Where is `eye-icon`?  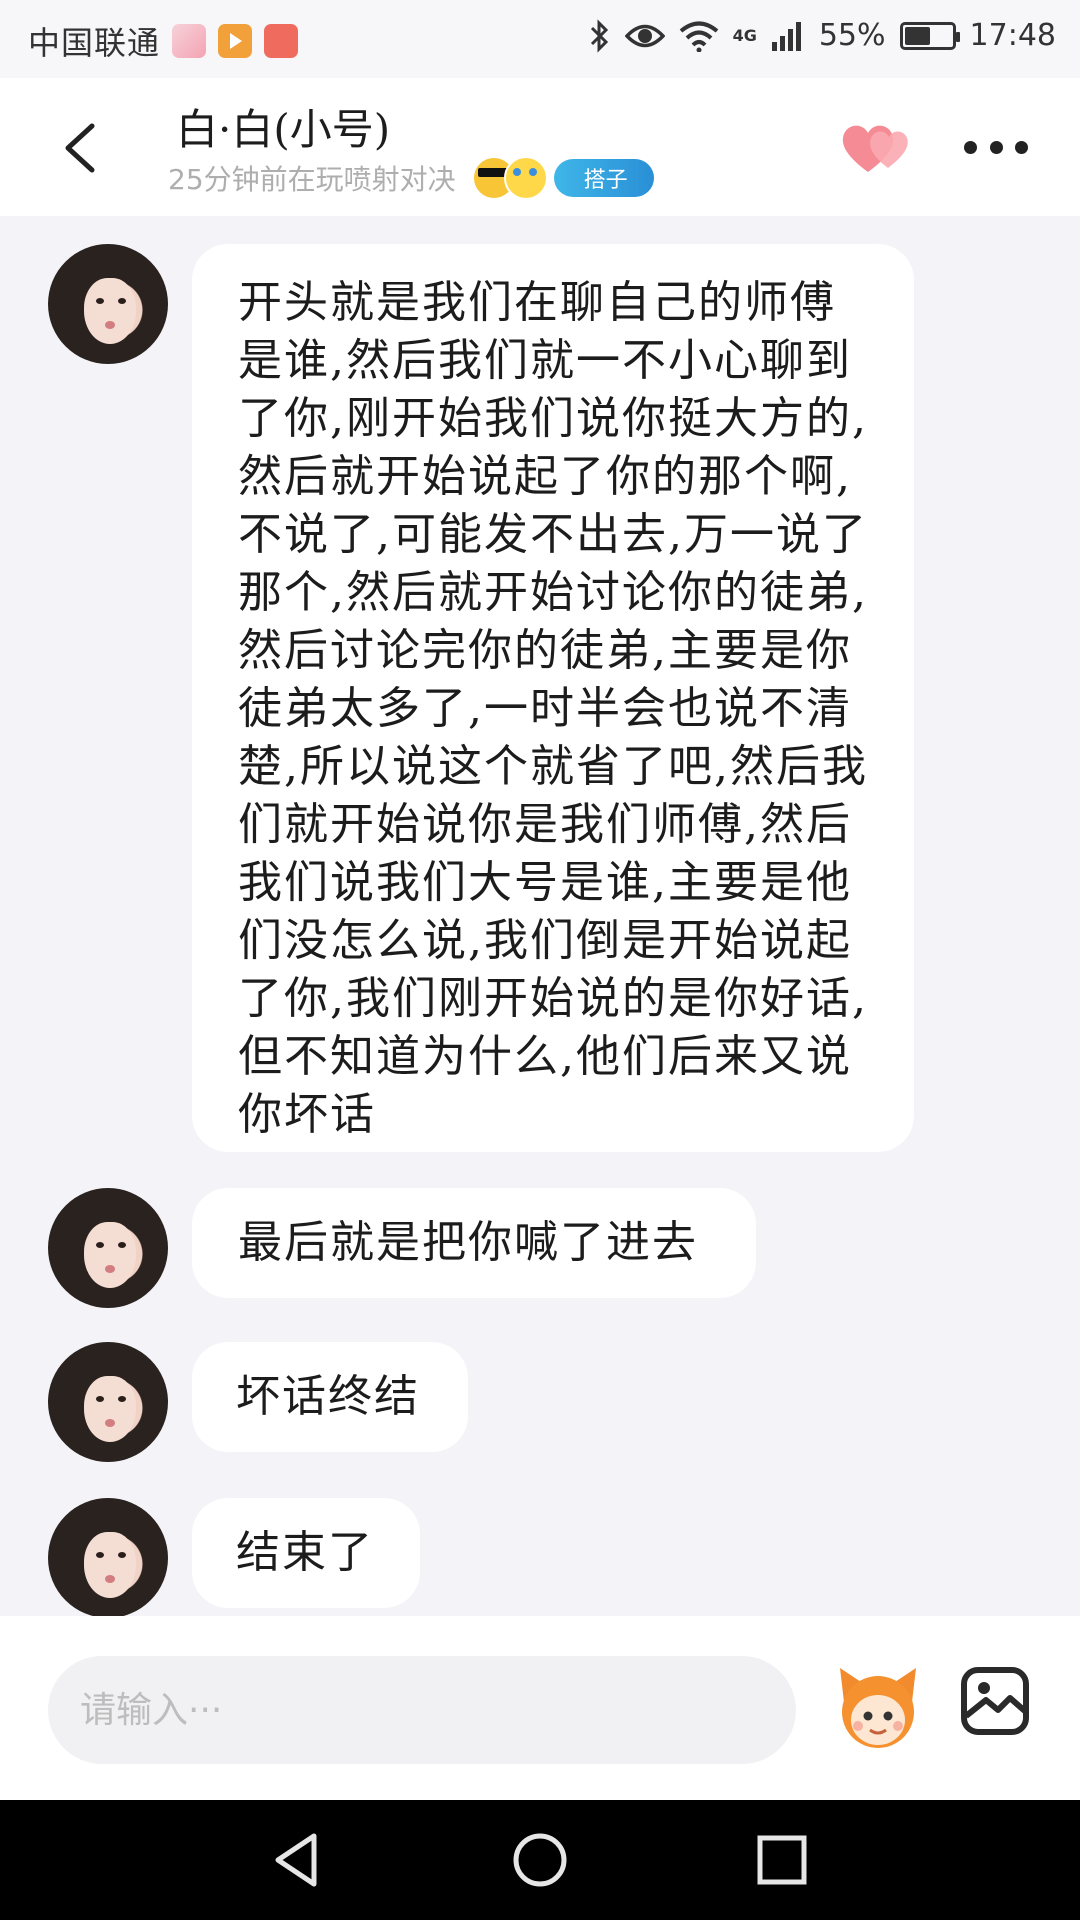
eye-icon is located at coordinates (644, 35).